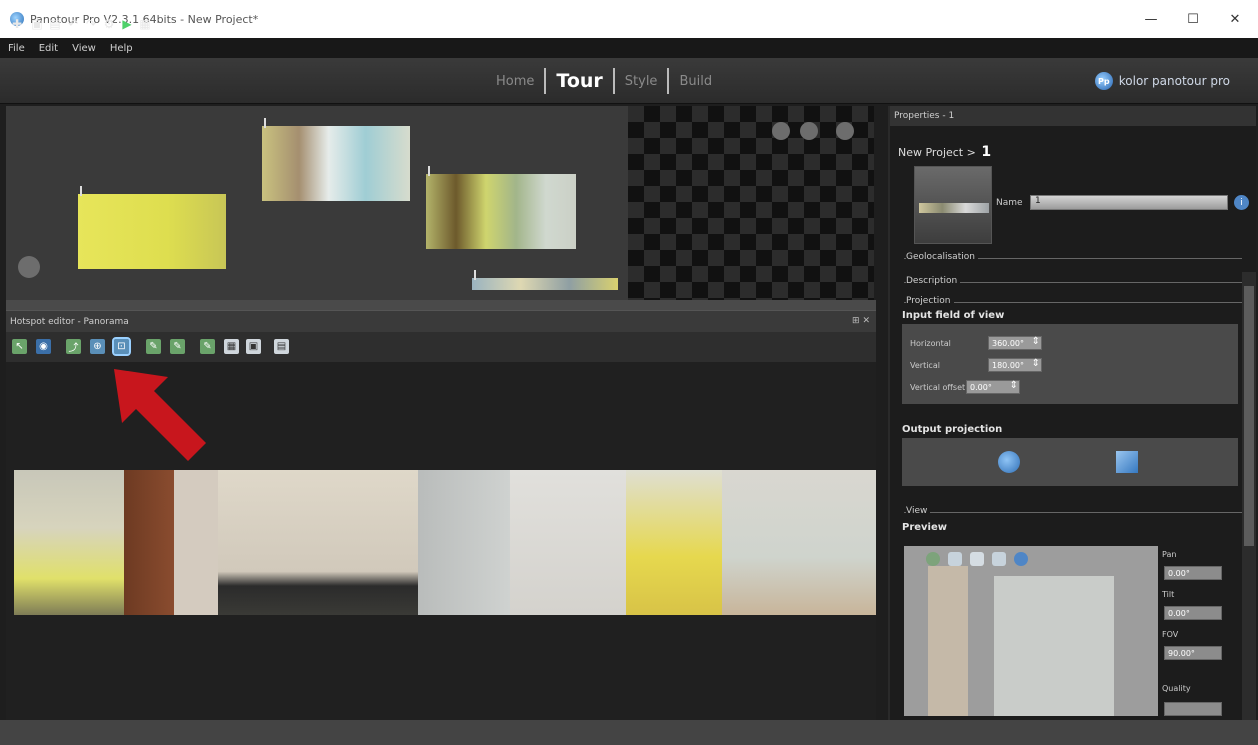 Image resolution: width=1258 pixels, height=745 pixels. Describe the element at coordinates (1169, 554) in the screenshot. I see `pan-label: Pan` at that location.